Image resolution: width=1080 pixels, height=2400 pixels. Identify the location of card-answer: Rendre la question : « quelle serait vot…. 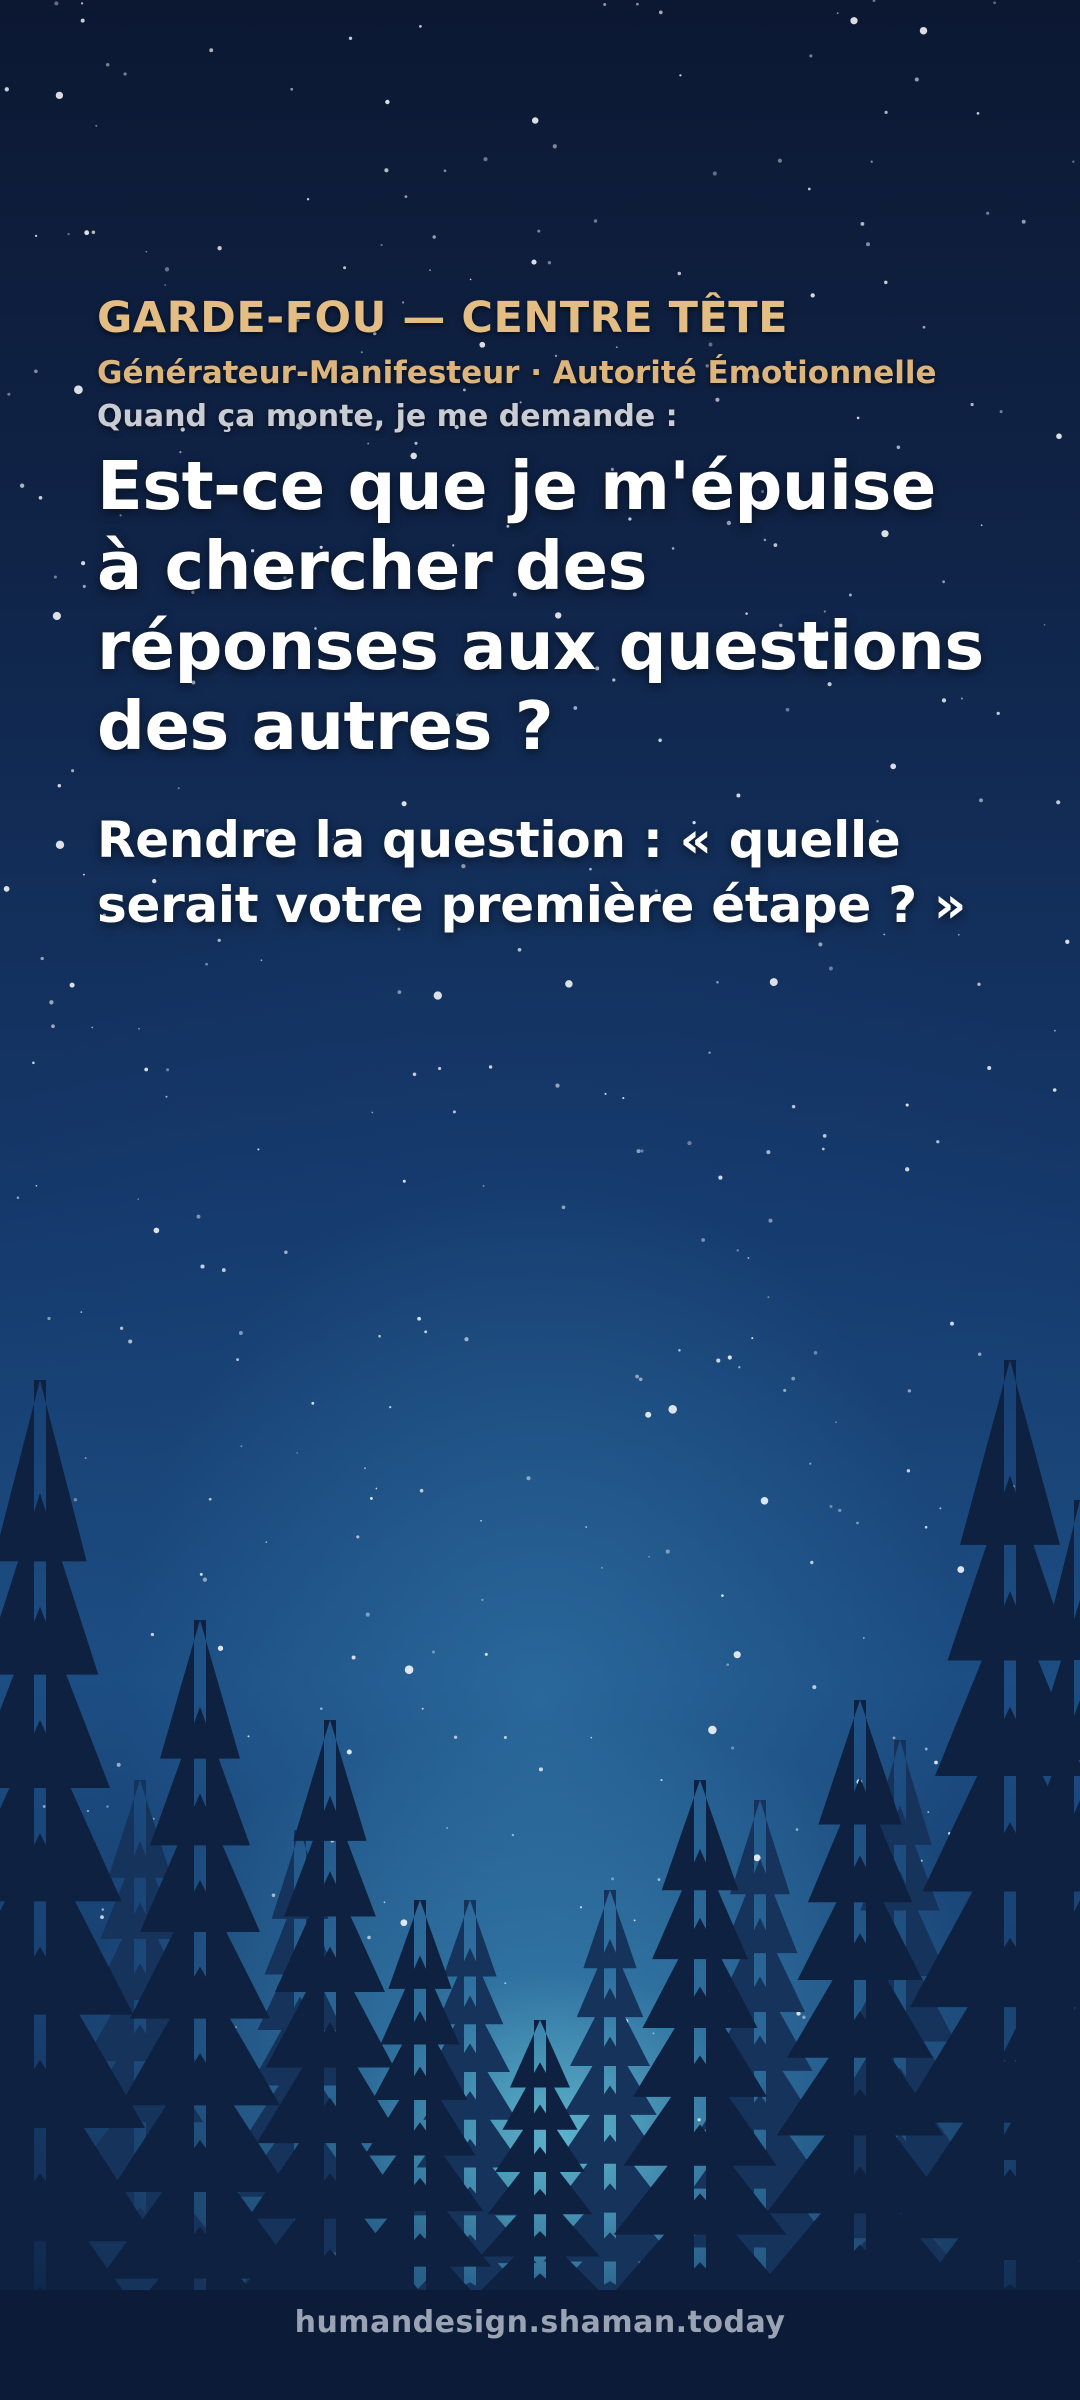
(531, 872).